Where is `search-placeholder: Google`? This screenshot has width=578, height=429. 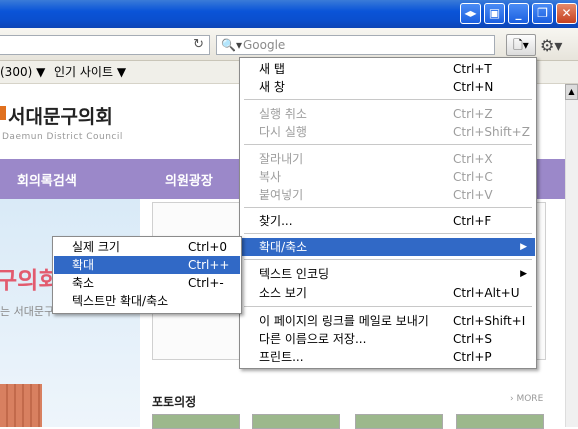
search-placeholder: Google is located at coordinates (264, 45).